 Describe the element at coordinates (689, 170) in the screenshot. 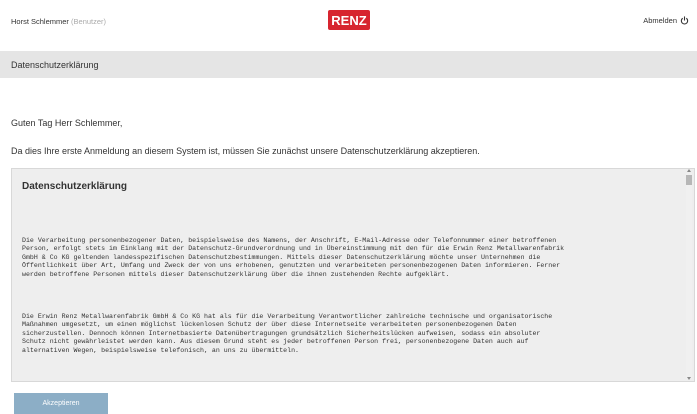

I see `scroll-up-arrow-icon` at that location.